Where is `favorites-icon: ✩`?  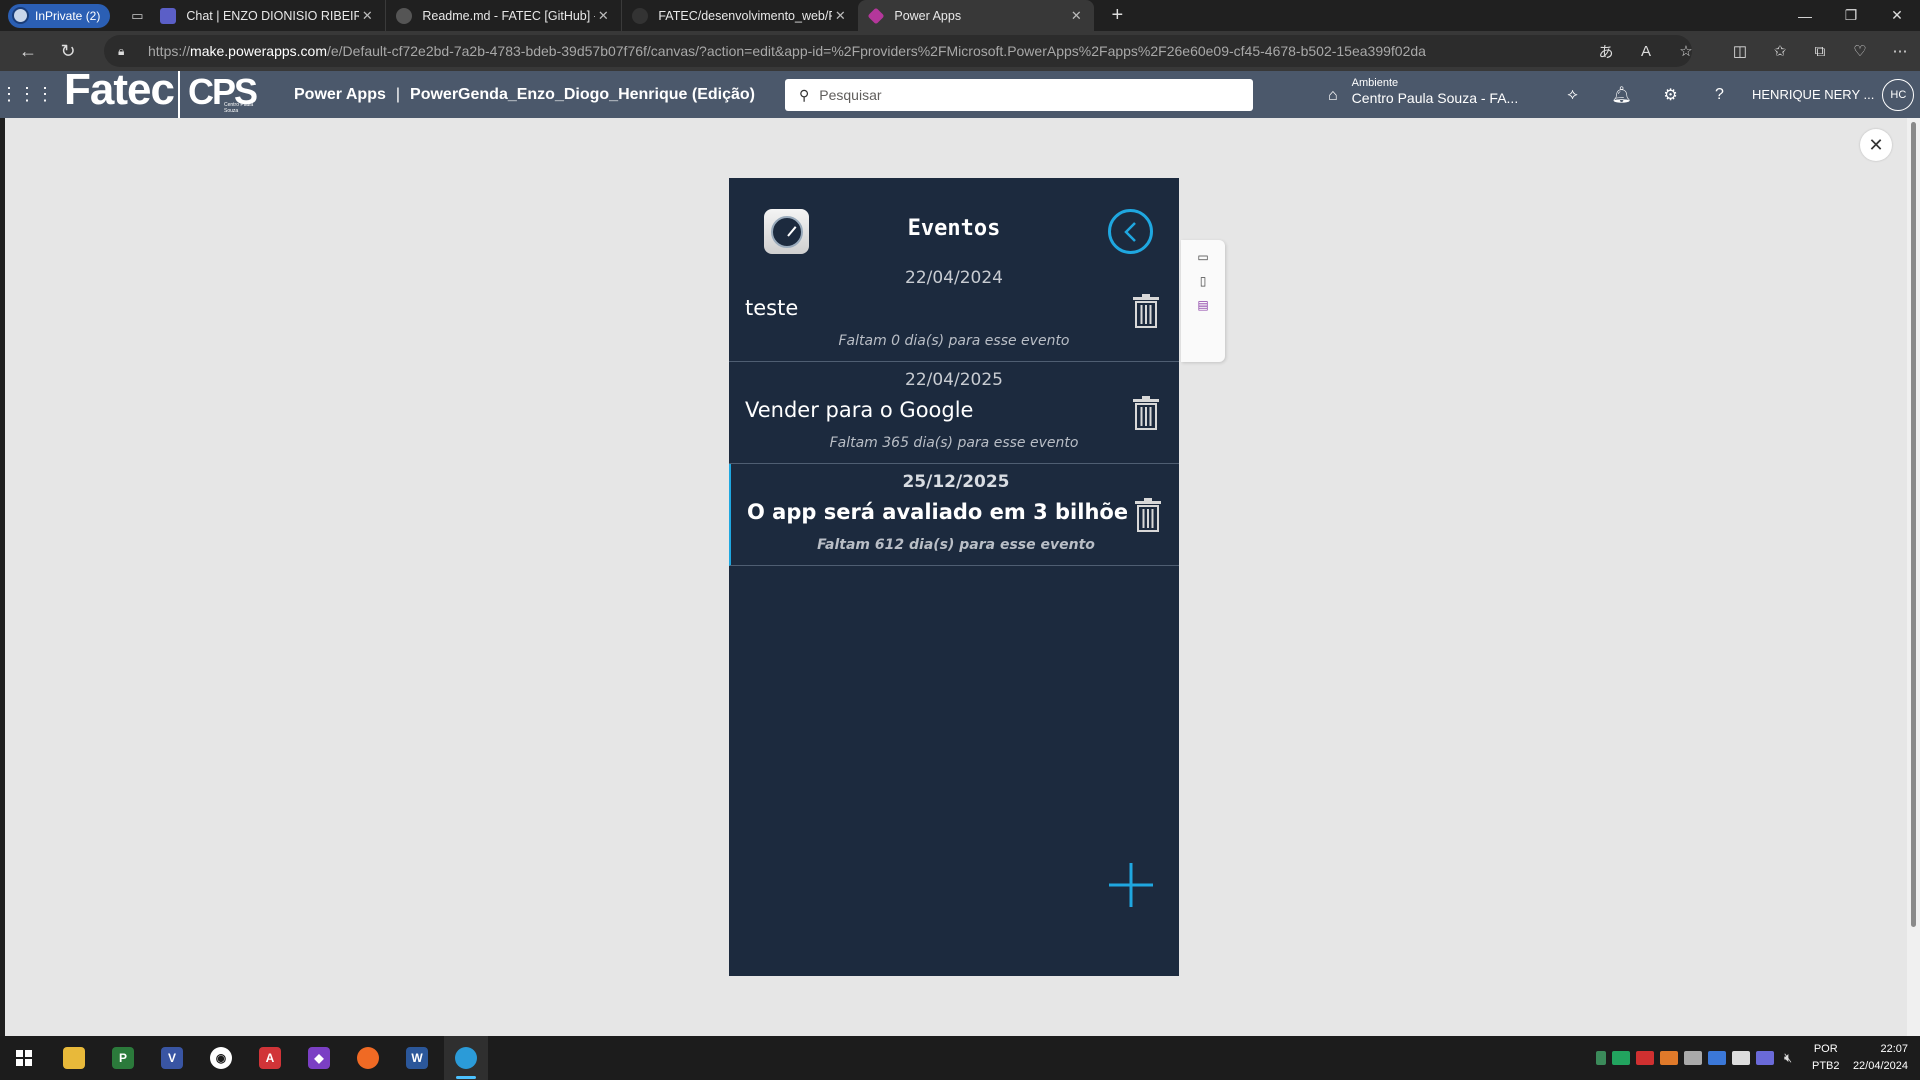 favorites-icon: ✩ is located at coordinates (1780, 51).